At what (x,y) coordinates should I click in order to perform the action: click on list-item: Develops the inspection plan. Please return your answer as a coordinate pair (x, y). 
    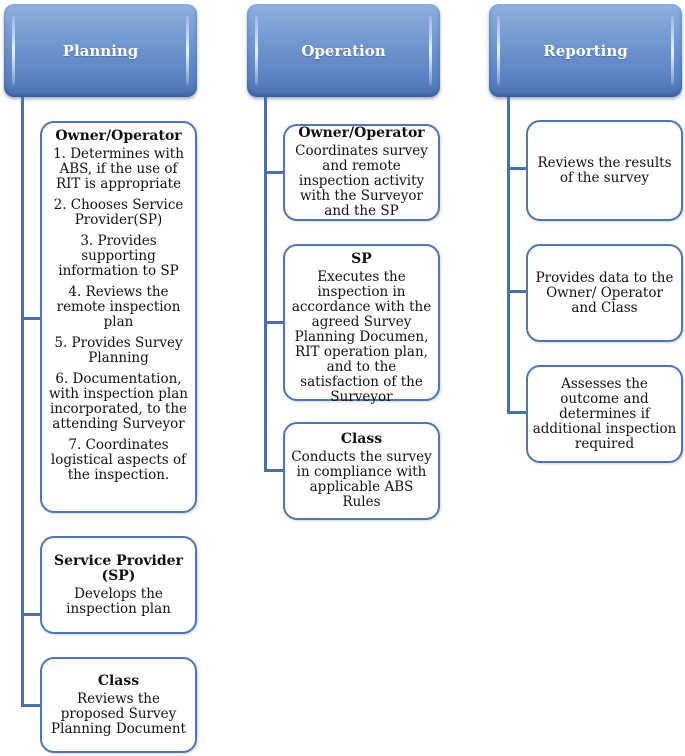
    Looking at the image, I should click on (118, 601).